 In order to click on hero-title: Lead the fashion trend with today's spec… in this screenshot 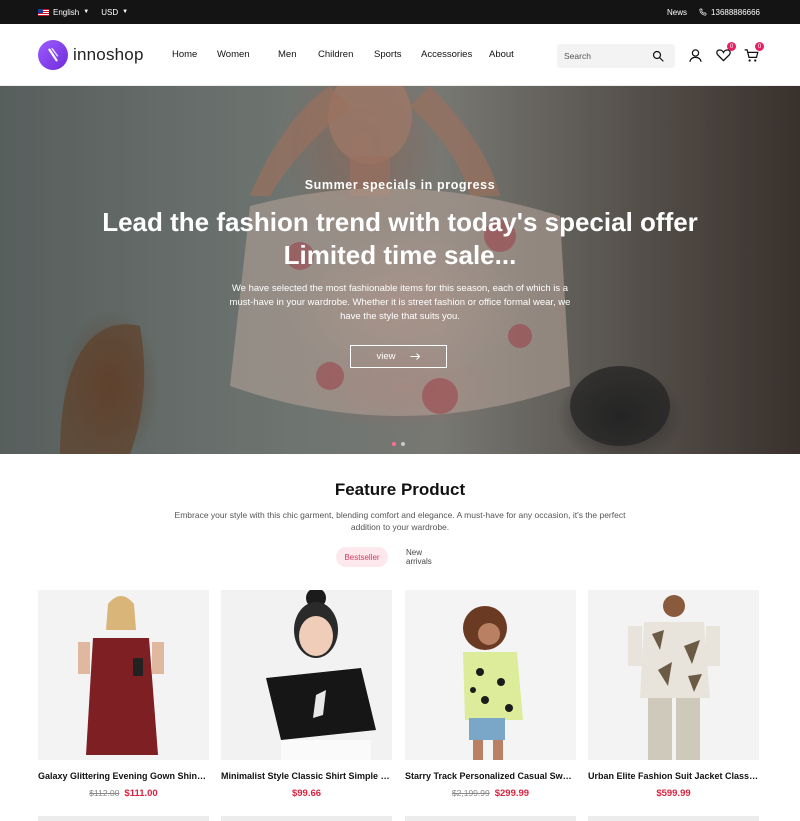, I will do `click(400, 239)`.